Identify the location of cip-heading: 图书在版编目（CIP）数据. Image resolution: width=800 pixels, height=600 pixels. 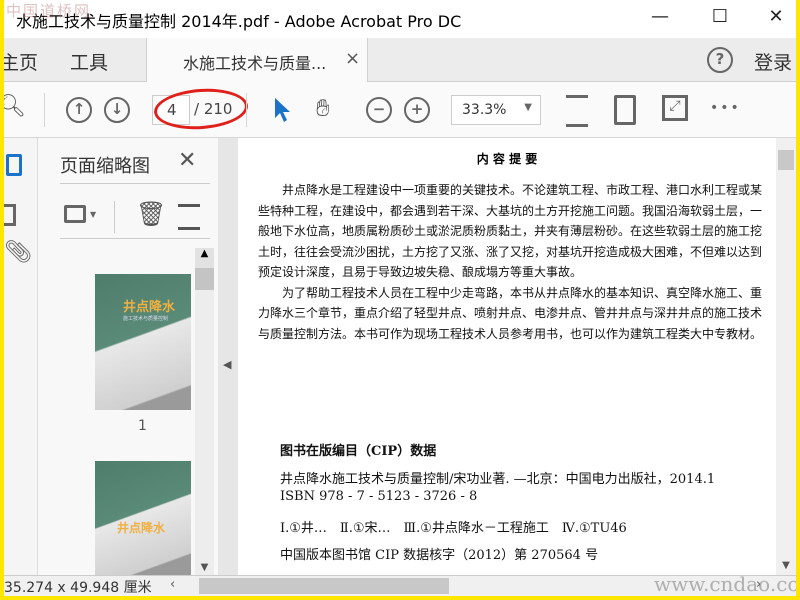
(358, 451).